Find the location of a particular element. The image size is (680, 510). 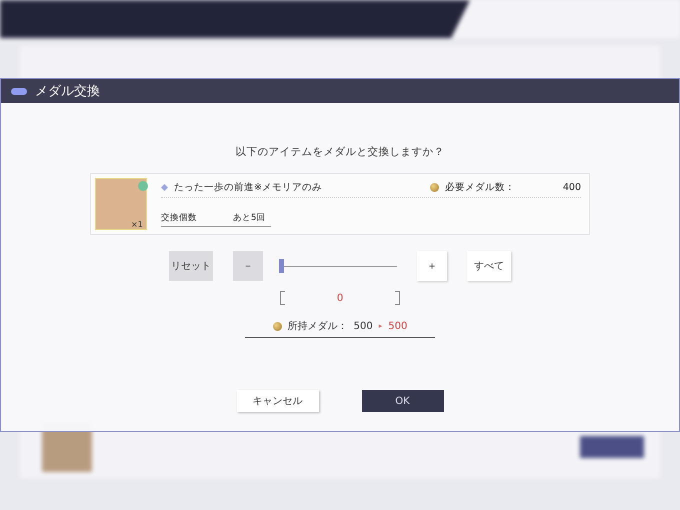

count-label: 交換個数 is located at coordinates (179, 218).